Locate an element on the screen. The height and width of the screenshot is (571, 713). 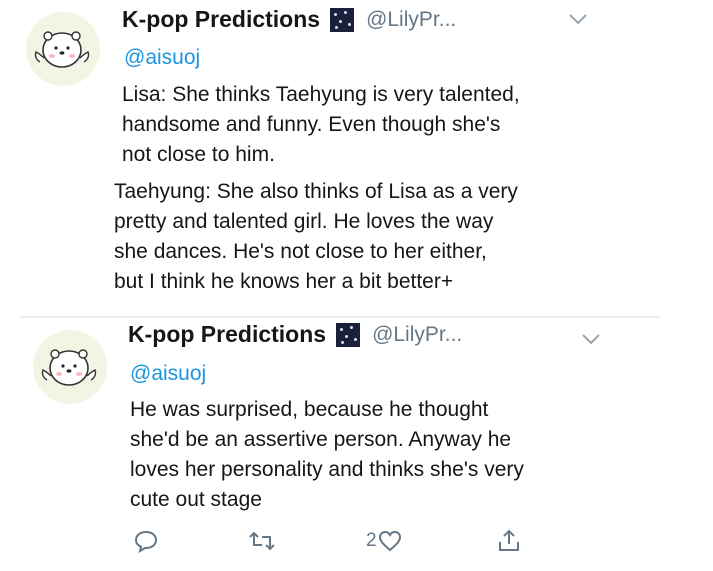
share-button is located at coordinates (509, 541).